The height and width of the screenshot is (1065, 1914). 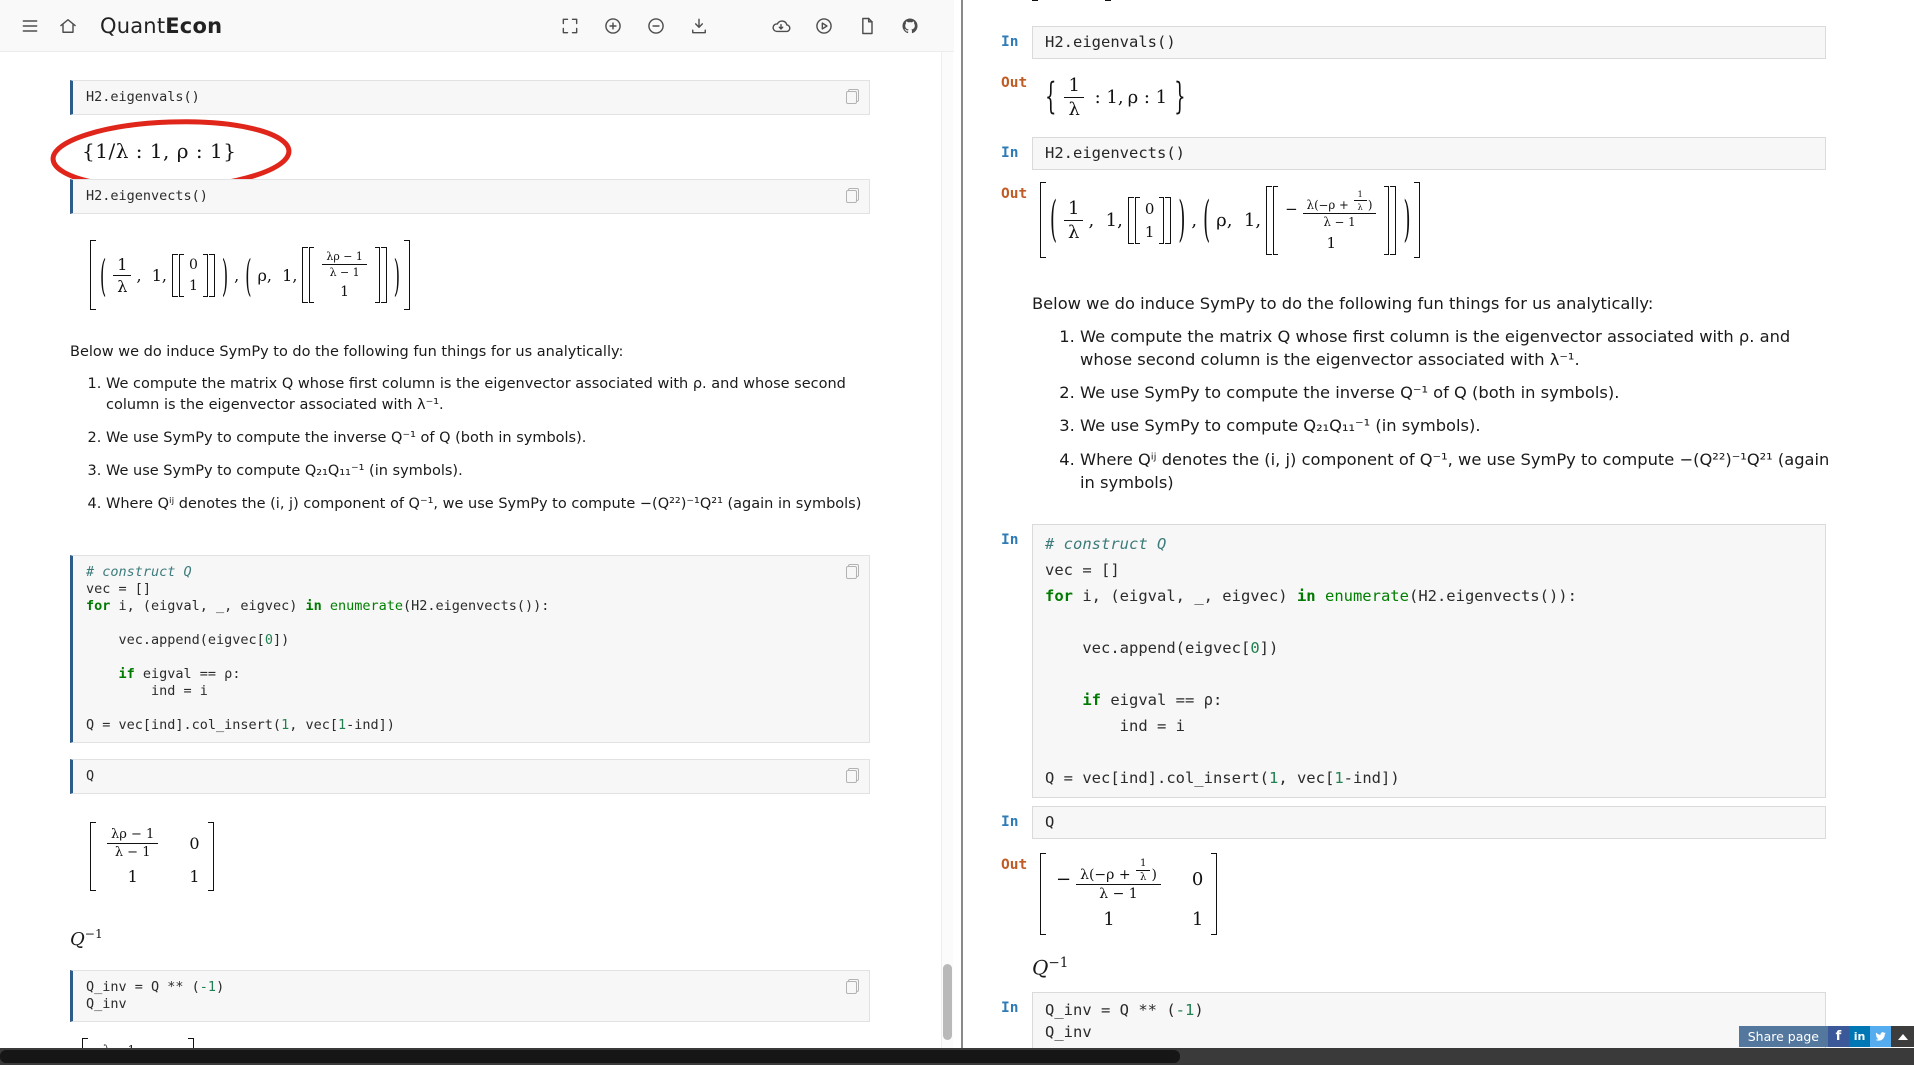 What do you see at coordinates (313, 725) in the screenshot?
I see `tok: , vec[` at bounding box center [313, 725].